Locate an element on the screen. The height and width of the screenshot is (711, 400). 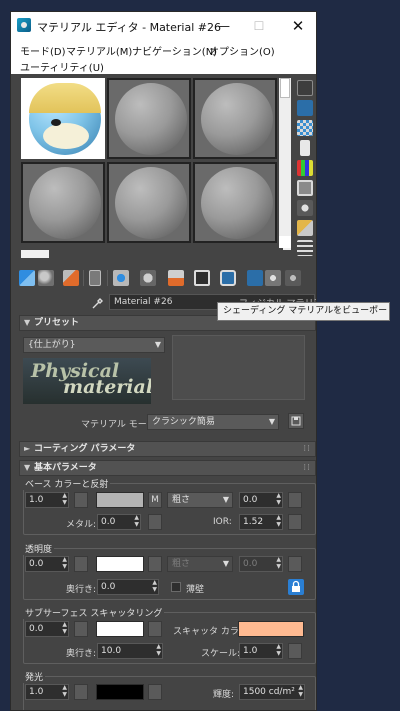
reset-map-icon is located at coordinates (95, 278).